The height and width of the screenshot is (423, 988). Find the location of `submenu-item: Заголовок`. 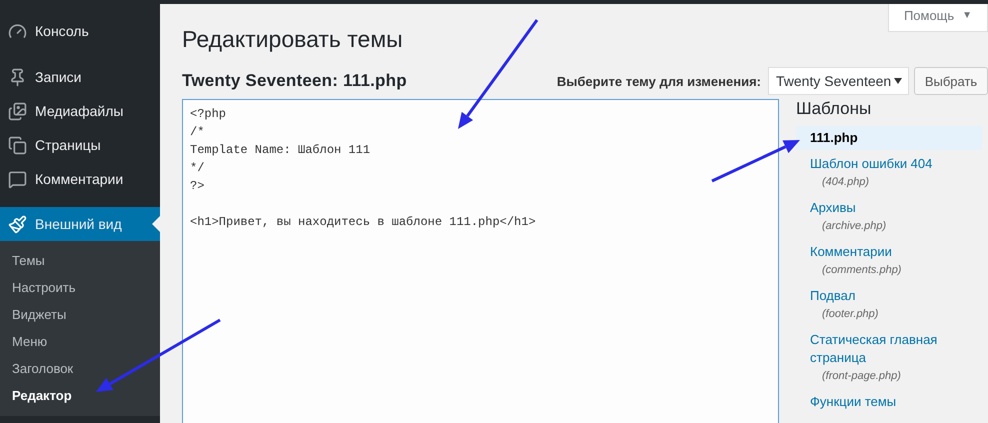

submenu-item: Заголовок is located at coordinates (80, 368).